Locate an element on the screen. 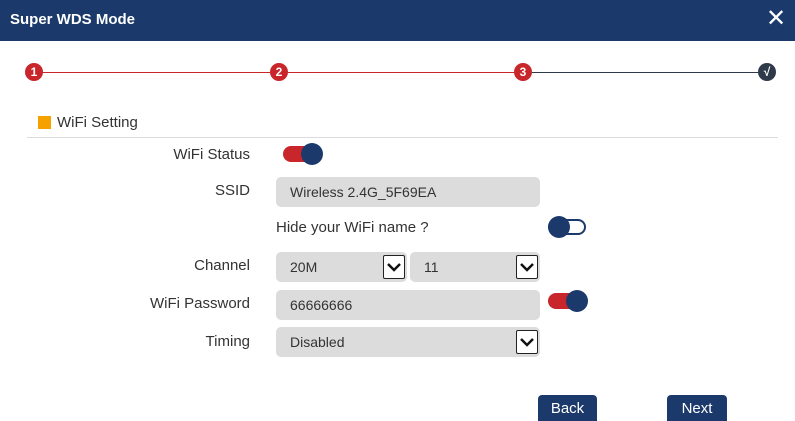 The width and height of the screenshot is (795, 421). section-marker-icon is located at coordinates (44, 122).